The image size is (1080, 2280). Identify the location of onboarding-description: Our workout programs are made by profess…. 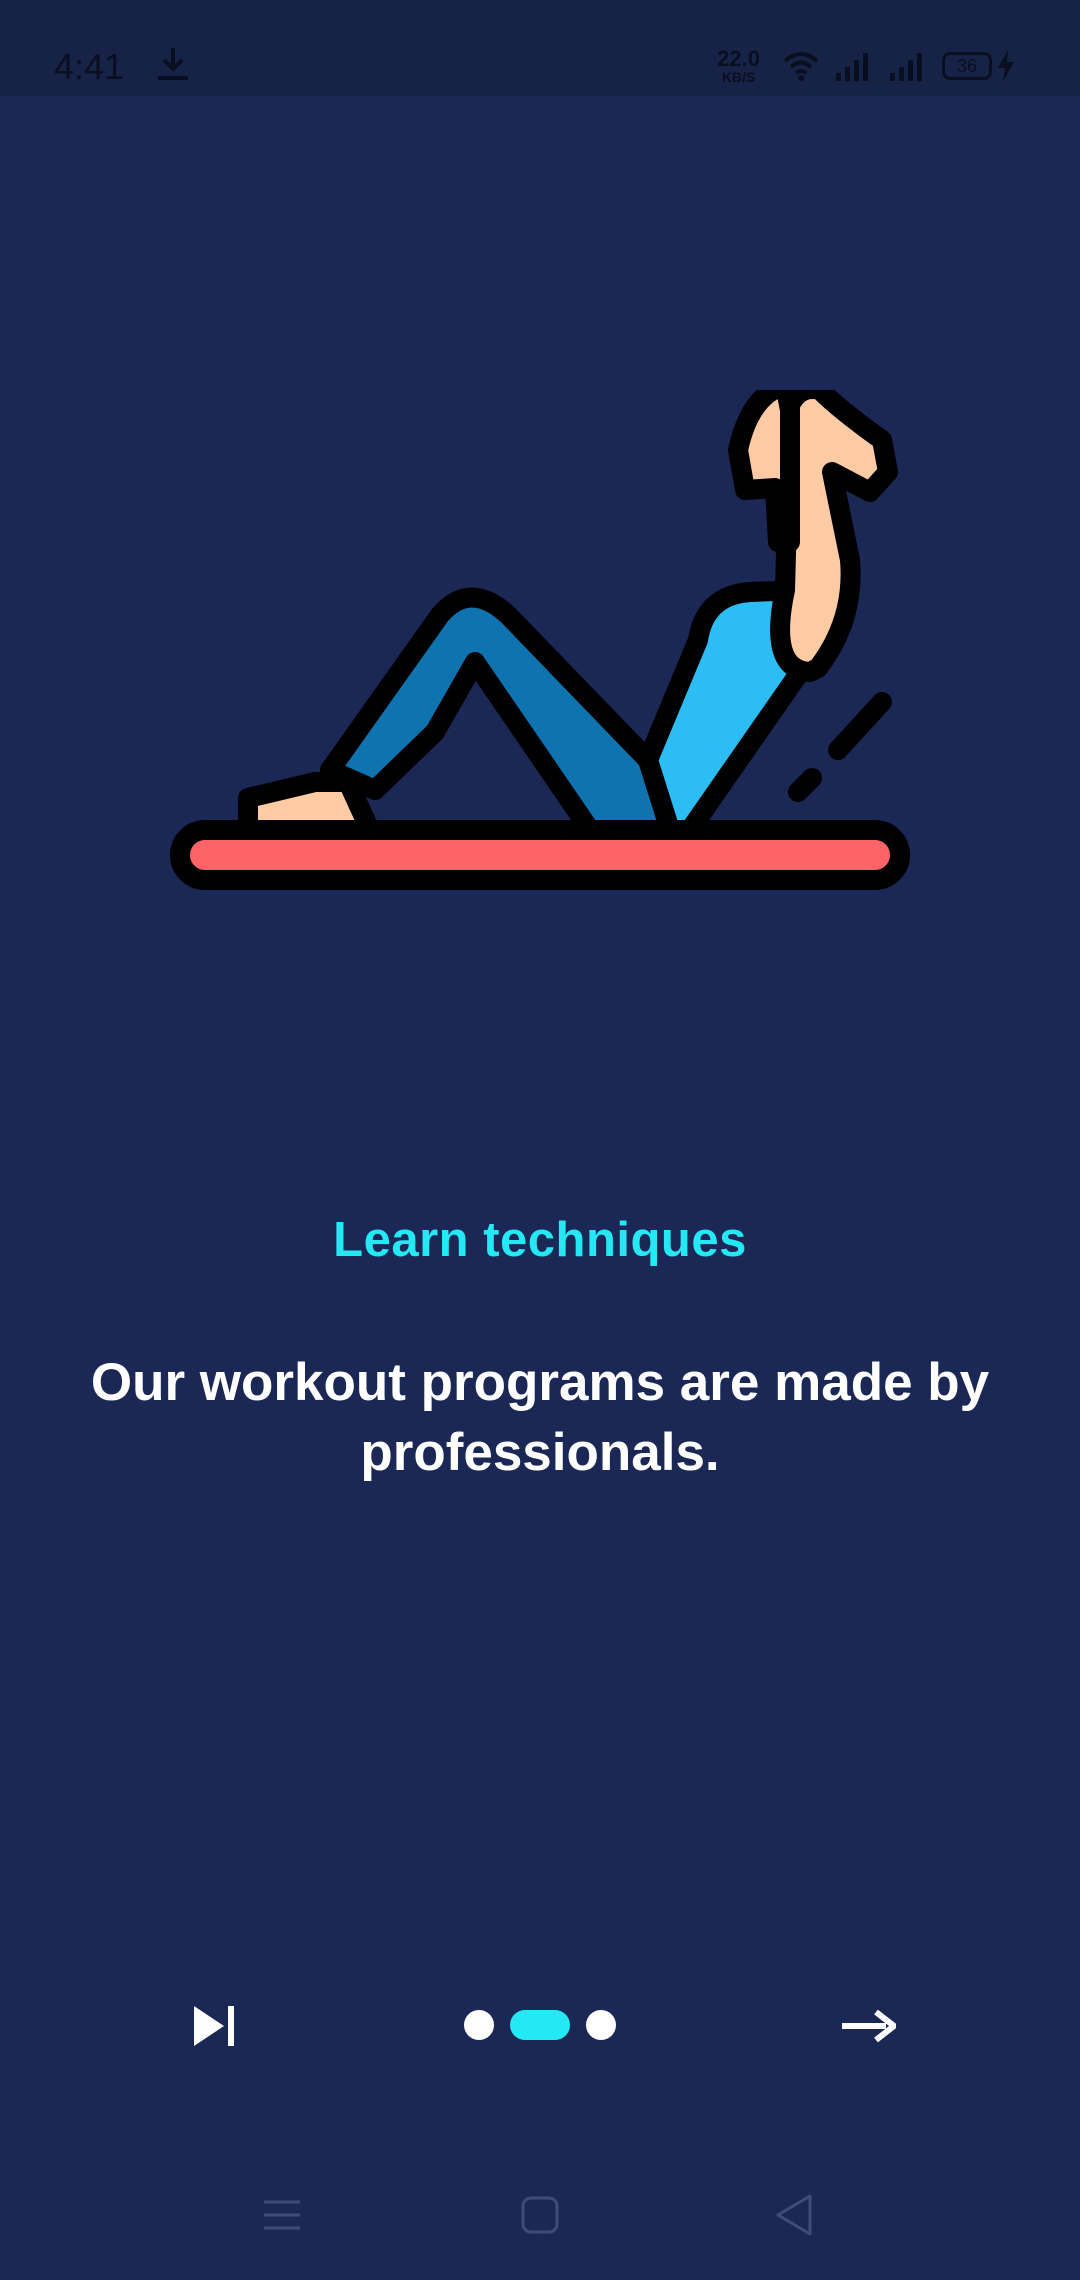
(540, 1417).